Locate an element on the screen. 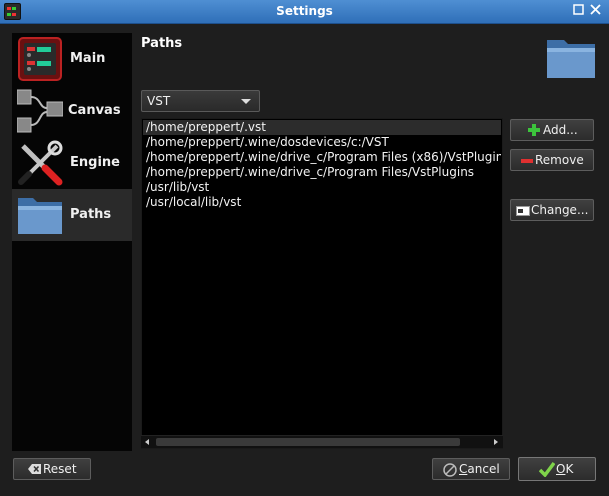  sidebar-item-label: Paths is located at coordinates (91, 214).